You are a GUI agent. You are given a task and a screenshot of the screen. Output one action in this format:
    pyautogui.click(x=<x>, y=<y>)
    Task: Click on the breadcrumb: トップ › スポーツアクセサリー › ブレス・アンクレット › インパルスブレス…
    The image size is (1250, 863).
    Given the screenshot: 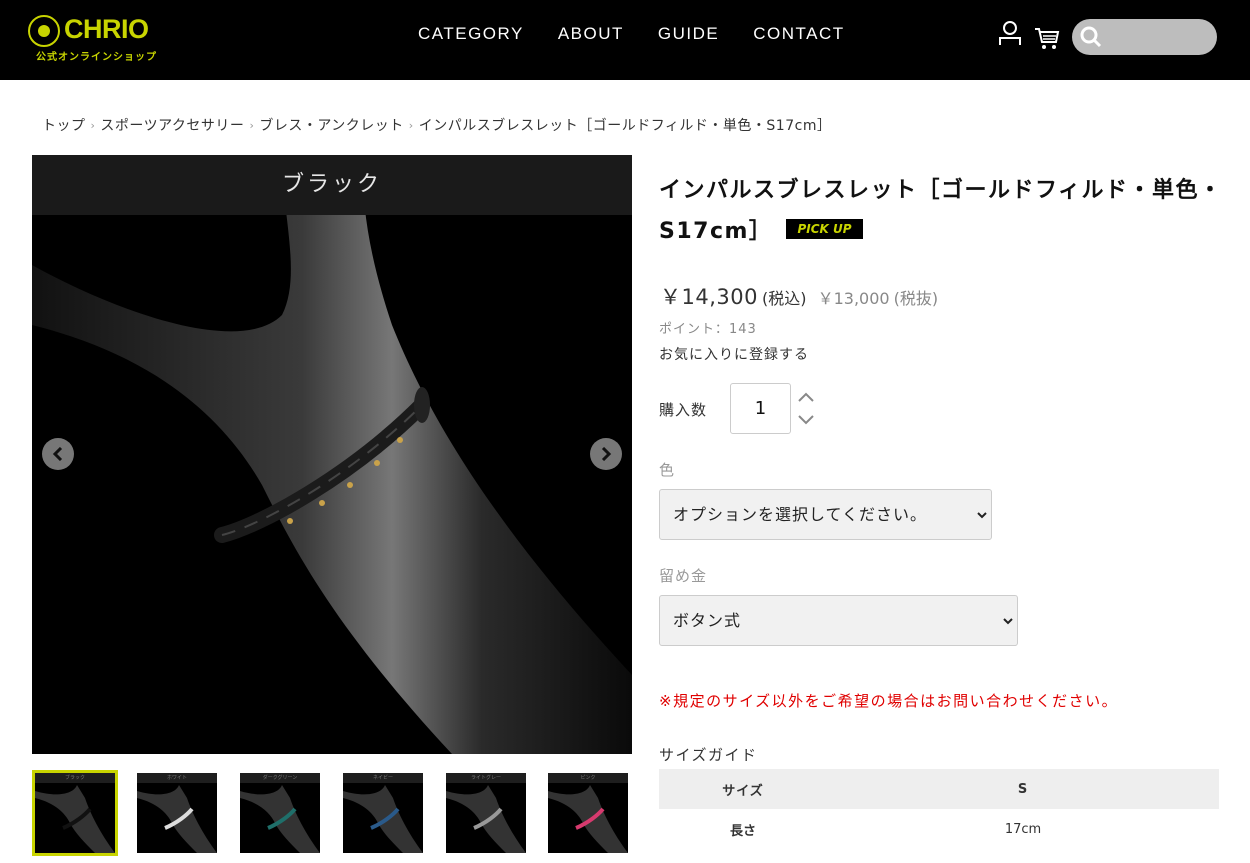 What is the action you would take?
    pyautogui.click(x=436, y=125)
    